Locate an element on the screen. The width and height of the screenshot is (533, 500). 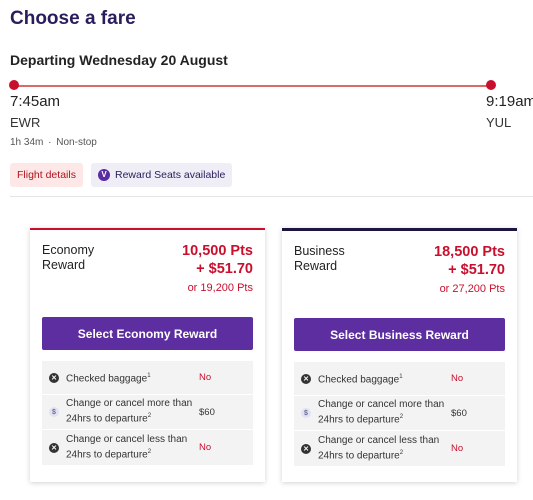
route-line is located at coordinates (252, 86).